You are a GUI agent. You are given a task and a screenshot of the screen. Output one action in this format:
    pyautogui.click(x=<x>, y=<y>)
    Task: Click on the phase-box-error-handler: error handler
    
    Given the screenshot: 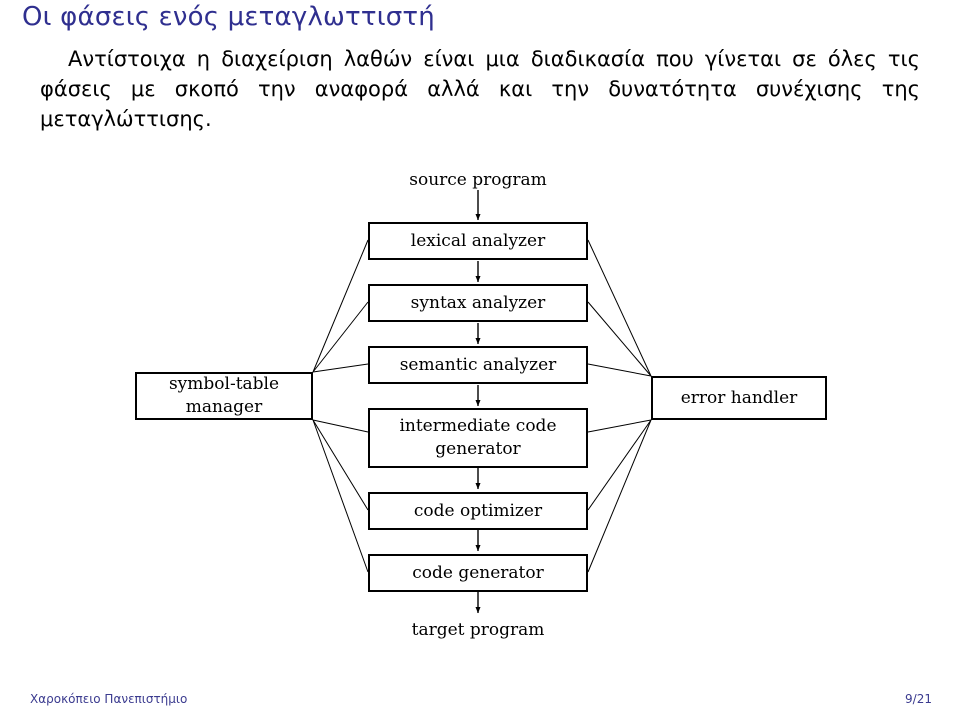 What is the action you would take?
    pyautogui.click(x=739, y=398)
    